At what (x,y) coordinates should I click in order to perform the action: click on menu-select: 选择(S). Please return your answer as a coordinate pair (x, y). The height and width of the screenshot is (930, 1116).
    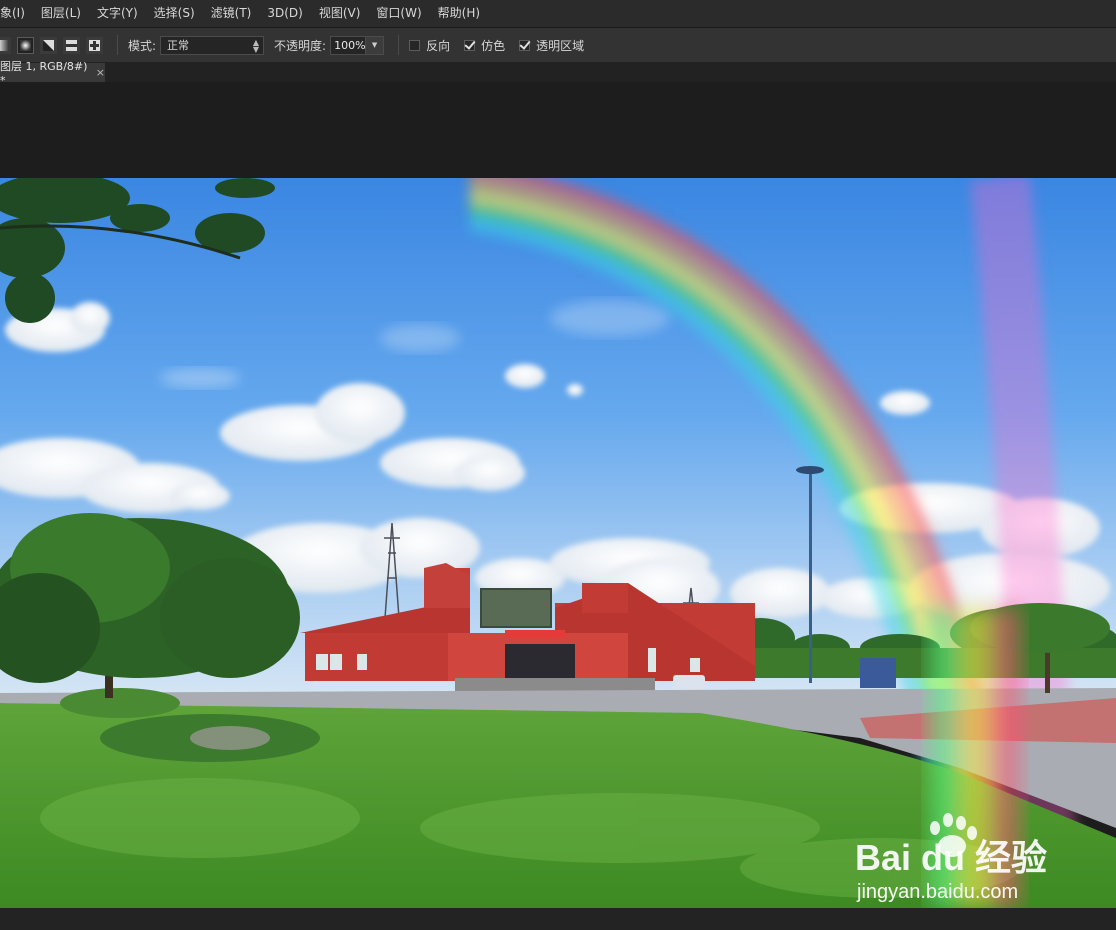
    Looking at the image, I should click on (174, 13).